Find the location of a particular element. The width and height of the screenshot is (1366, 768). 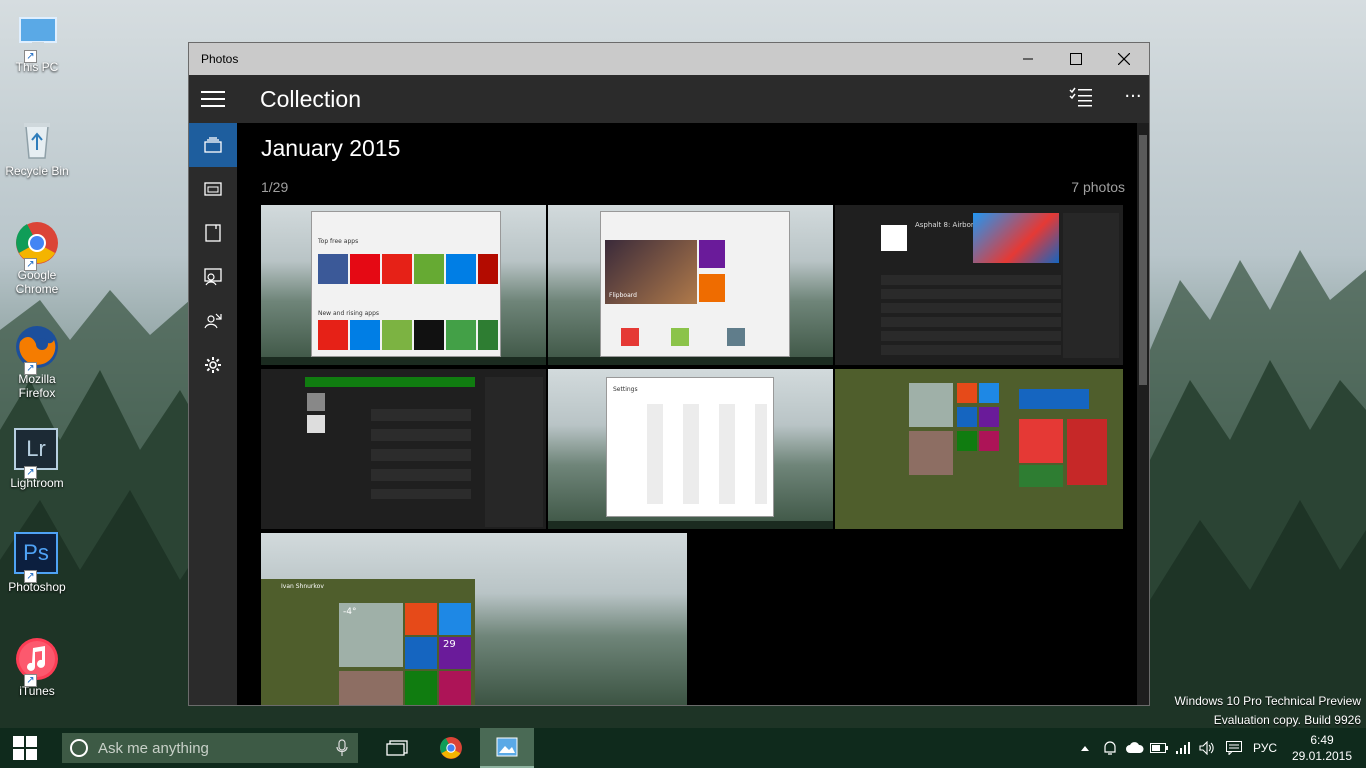

battery-tray is located at coordinates (1159, 748).